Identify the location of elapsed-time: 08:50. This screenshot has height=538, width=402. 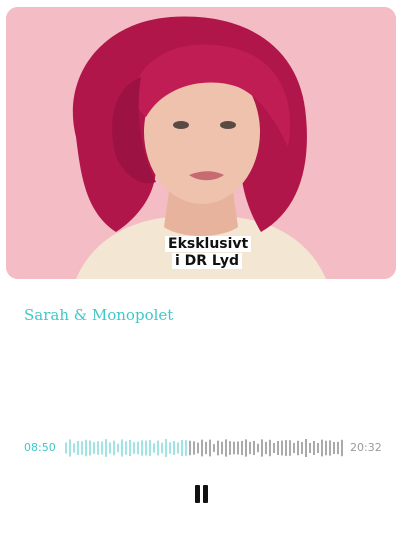
(40, 447).